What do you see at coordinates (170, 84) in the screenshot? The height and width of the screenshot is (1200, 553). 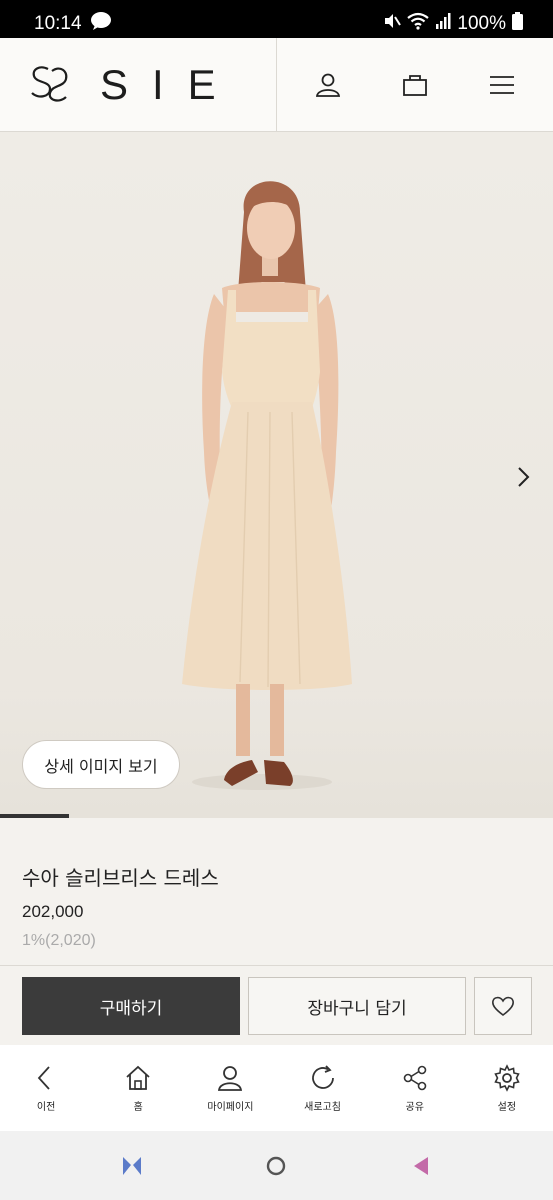 I see `brand-name: SIE` at bounding box center [170, 84].